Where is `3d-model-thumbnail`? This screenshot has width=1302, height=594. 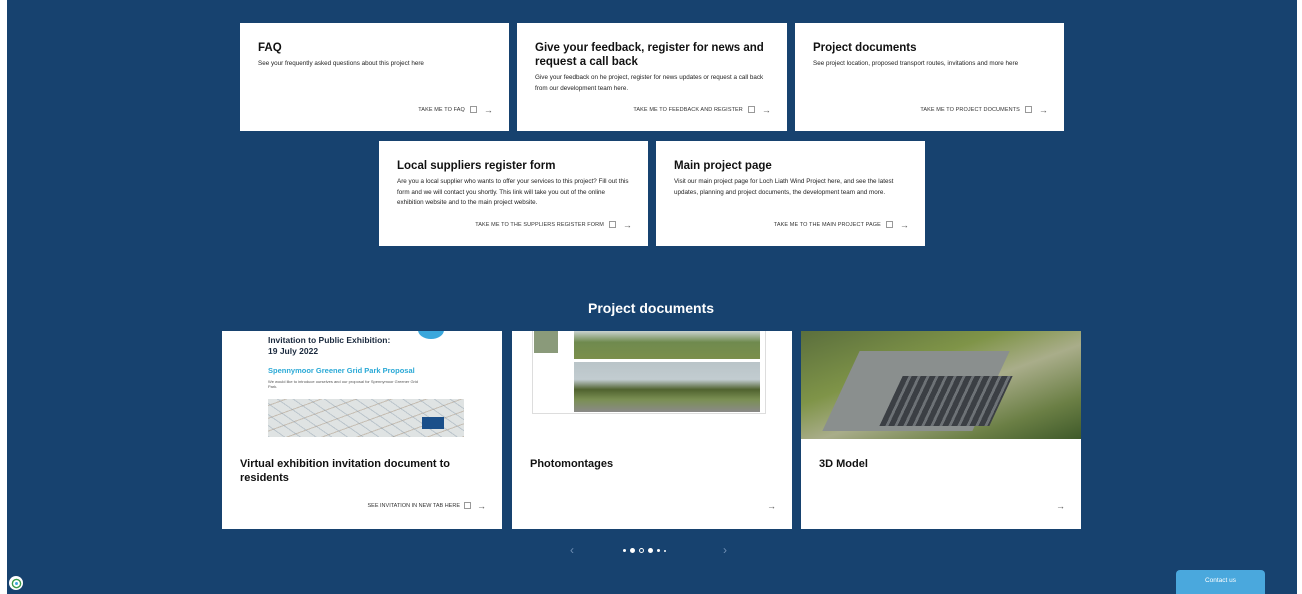
3d-model-thumbnail is located at coordinates (941, 385).